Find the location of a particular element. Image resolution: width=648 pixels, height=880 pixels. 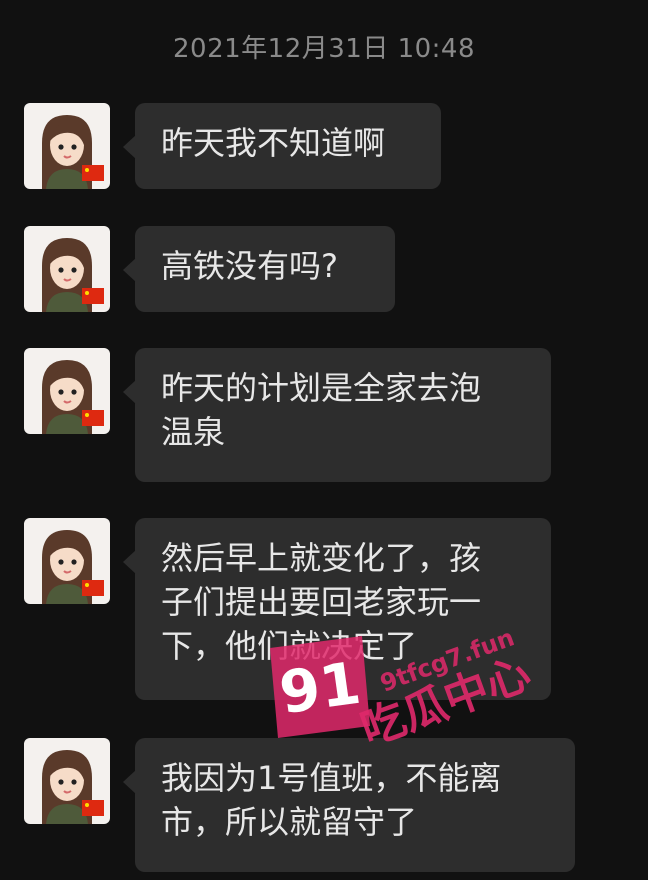

chat-timestamp: 2021年12月31日 10:48 is located at coordinates (324, 49).